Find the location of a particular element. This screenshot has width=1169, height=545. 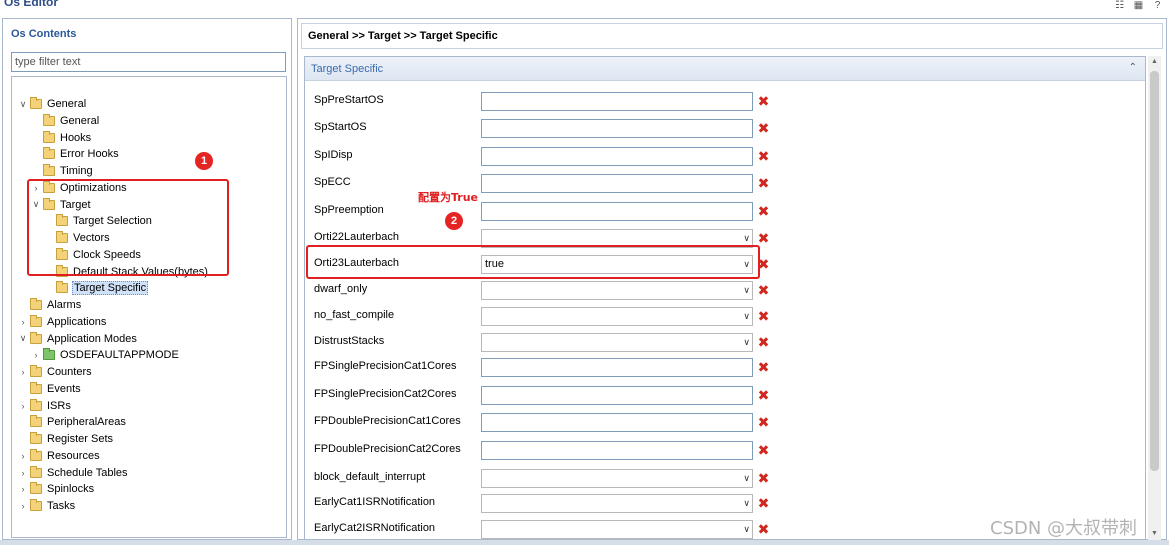

tree-item: Register Sets is located at coordinates (66, 439).